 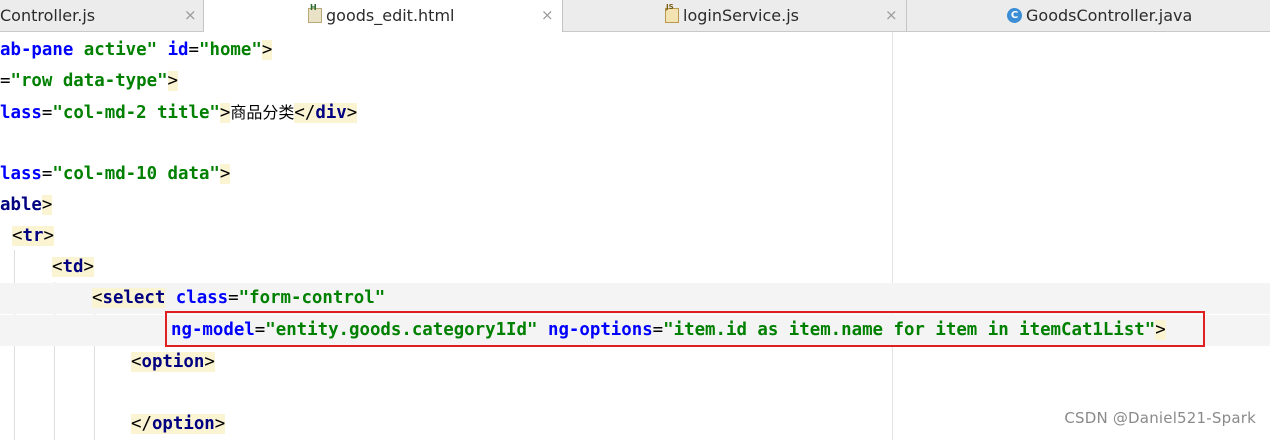 I want to click on tab-login-service-js: loginService.js ×, so click(x=735, y=15).